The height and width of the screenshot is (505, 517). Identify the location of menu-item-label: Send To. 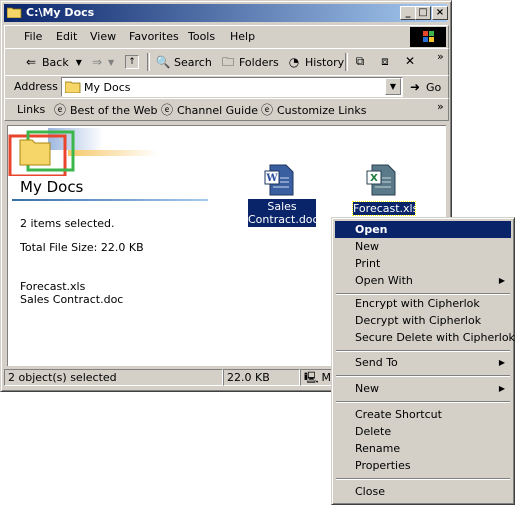
(376, 362).